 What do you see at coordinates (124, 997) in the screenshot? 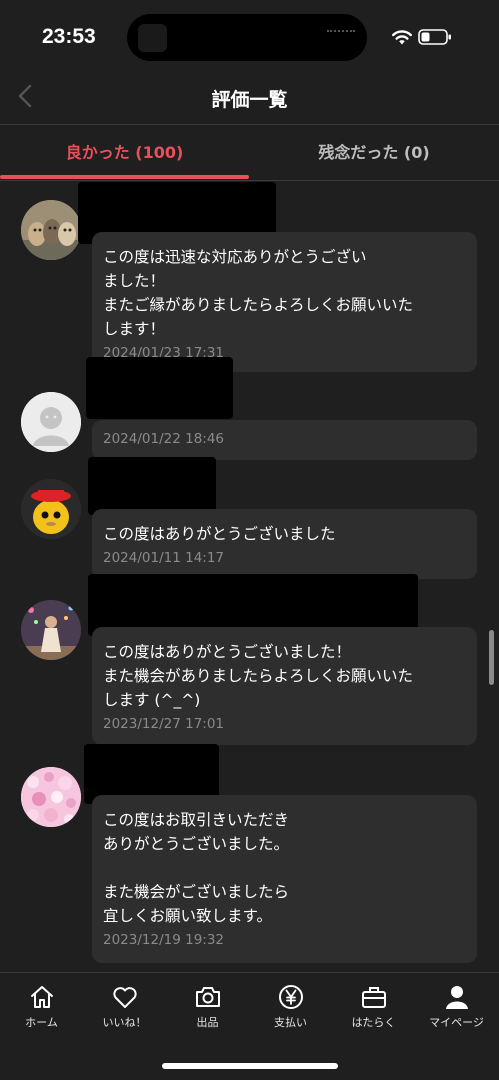
I see `heart-icon` at bounding box center [124, 997].